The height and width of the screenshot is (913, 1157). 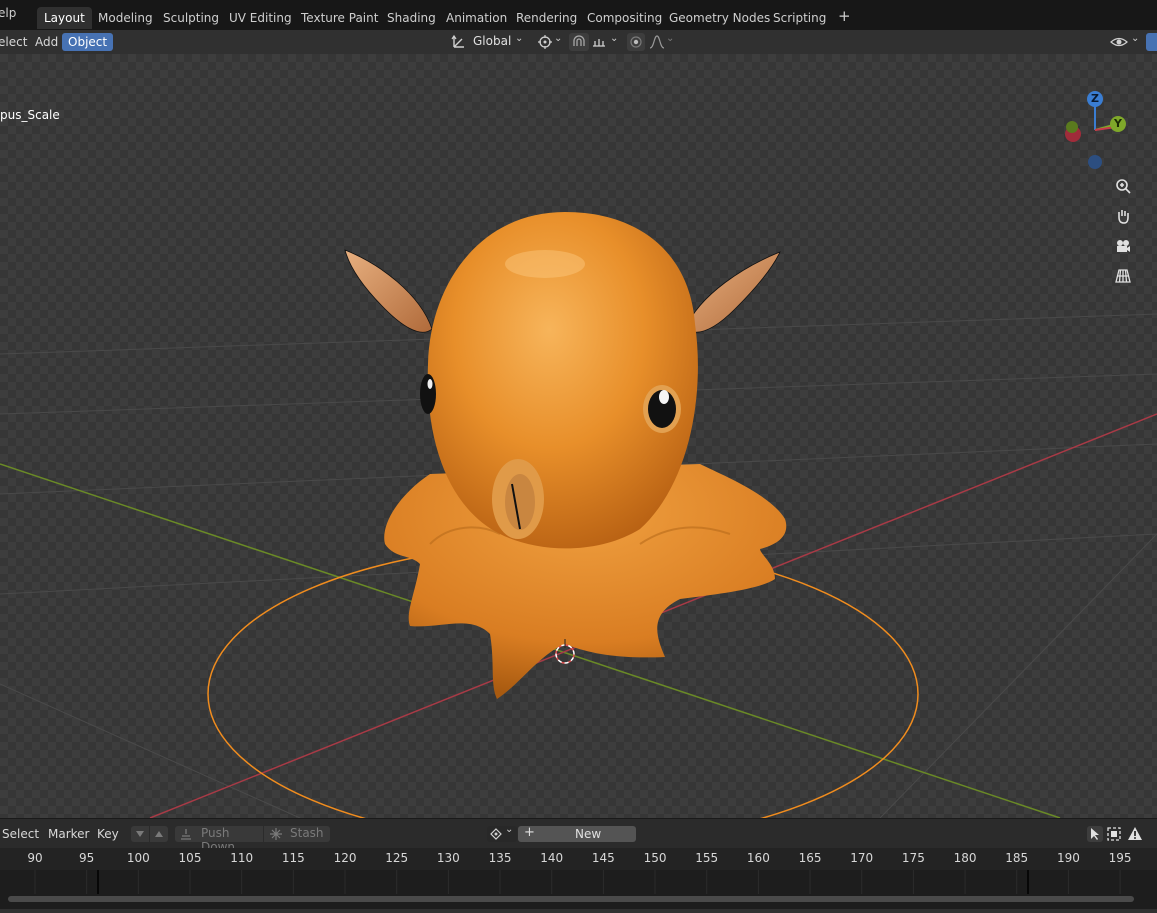 What do you see at coordinates (1123, 276) in the screenshot?
I see `grid-ortho-icon` at bounding box center [1123, 276].